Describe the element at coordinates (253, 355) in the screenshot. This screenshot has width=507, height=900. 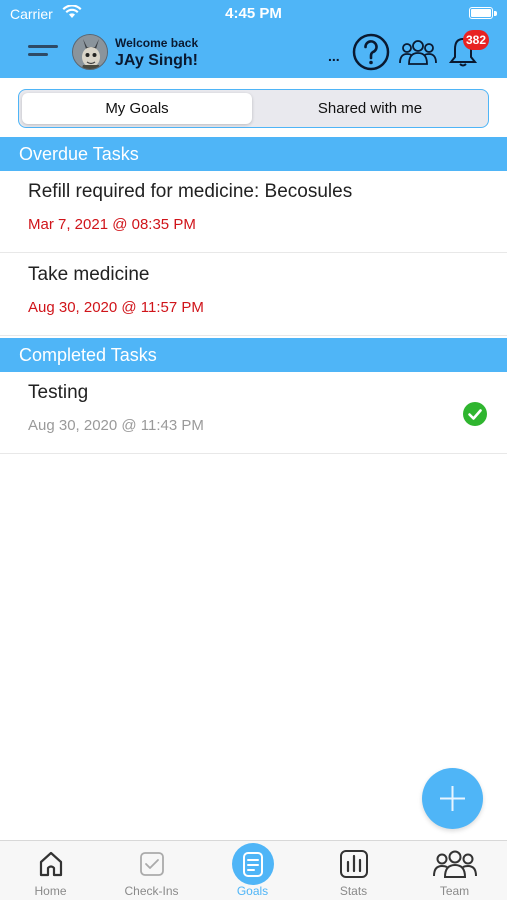
I see `section-header-completed: Completed Tasks` at that location.